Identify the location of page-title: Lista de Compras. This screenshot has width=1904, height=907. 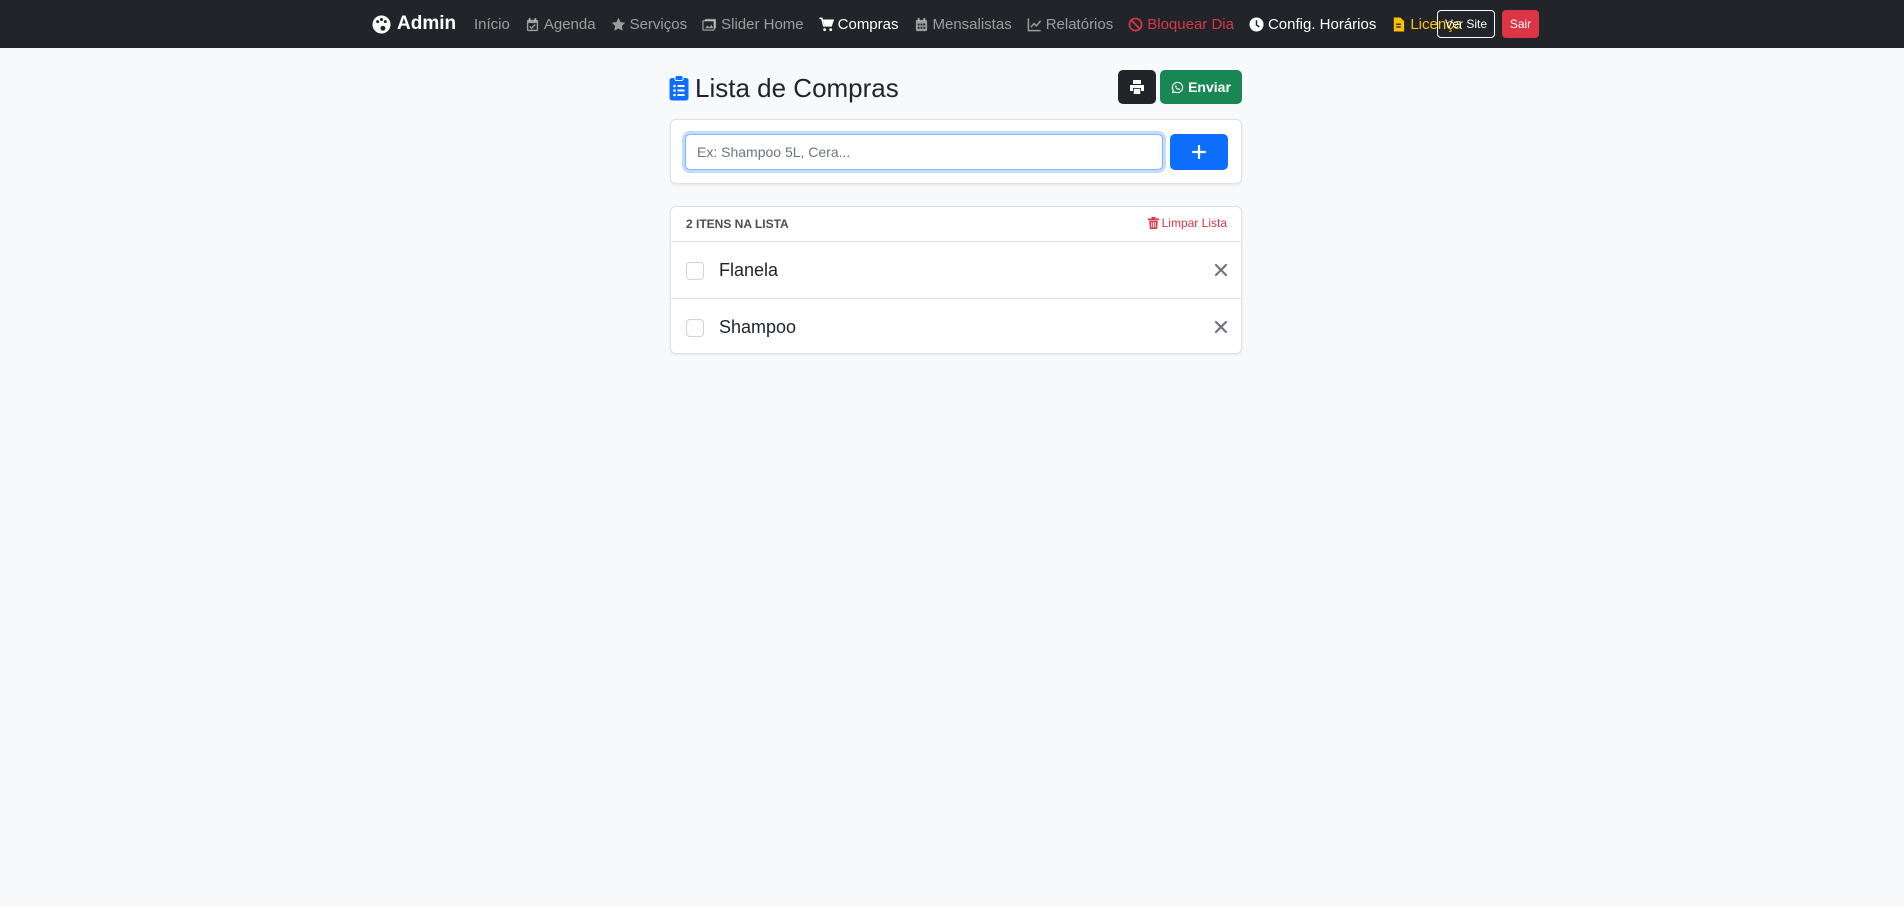
(784, 88).